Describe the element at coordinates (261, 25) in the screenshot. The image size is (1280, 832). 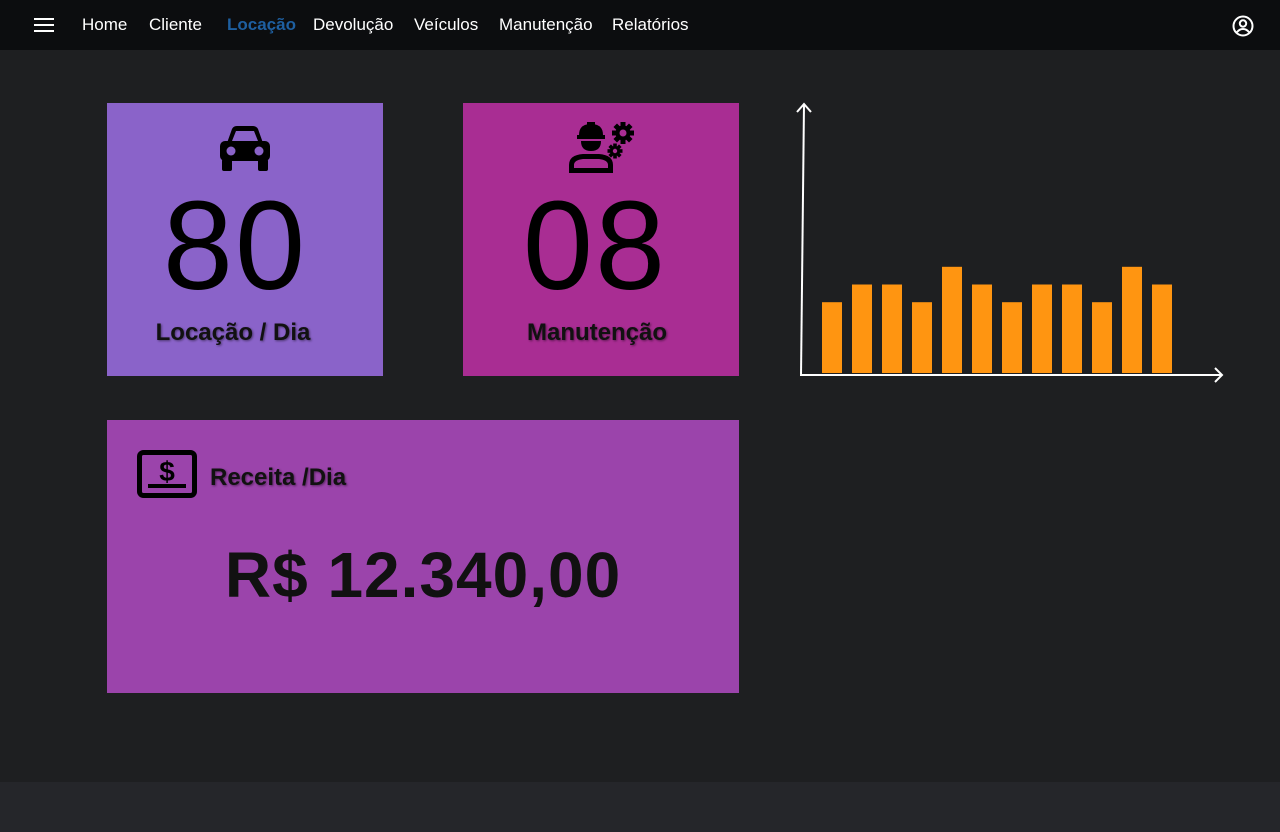
I see `nav-item-locacao: Locação` at that location.